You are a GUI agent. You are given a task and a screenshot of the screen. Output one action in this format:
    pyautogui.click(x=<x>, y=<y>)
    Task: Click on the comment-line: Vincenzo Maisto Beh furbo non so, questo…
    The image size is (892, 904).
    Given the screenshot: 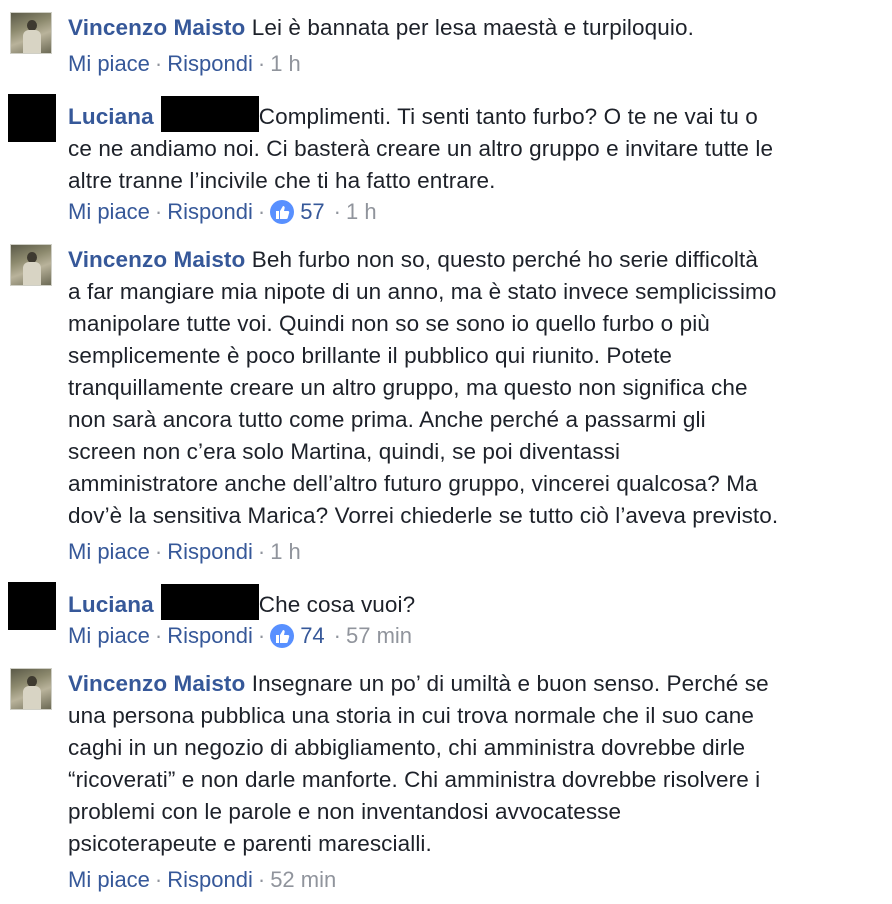 What is the action you would take?
    pyautogui.click(x=473, y=260)
    